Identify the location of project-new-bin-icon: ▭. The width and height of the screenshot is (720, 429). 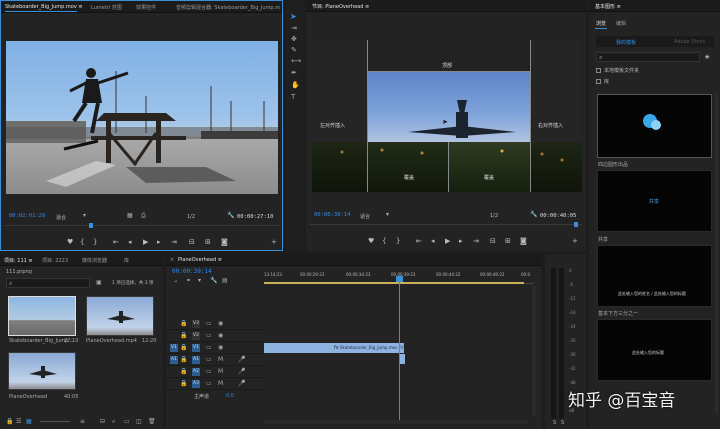
(127, 421).